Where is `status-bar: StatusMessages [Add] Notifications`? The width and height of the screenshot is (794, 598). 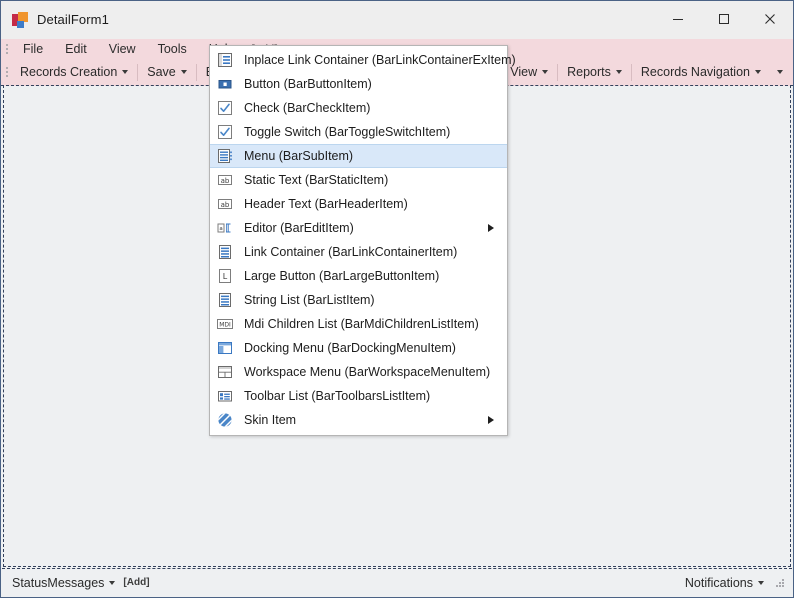 status-bar: StatusMessages [Add] Notifications is located at coordinates (397, 582).